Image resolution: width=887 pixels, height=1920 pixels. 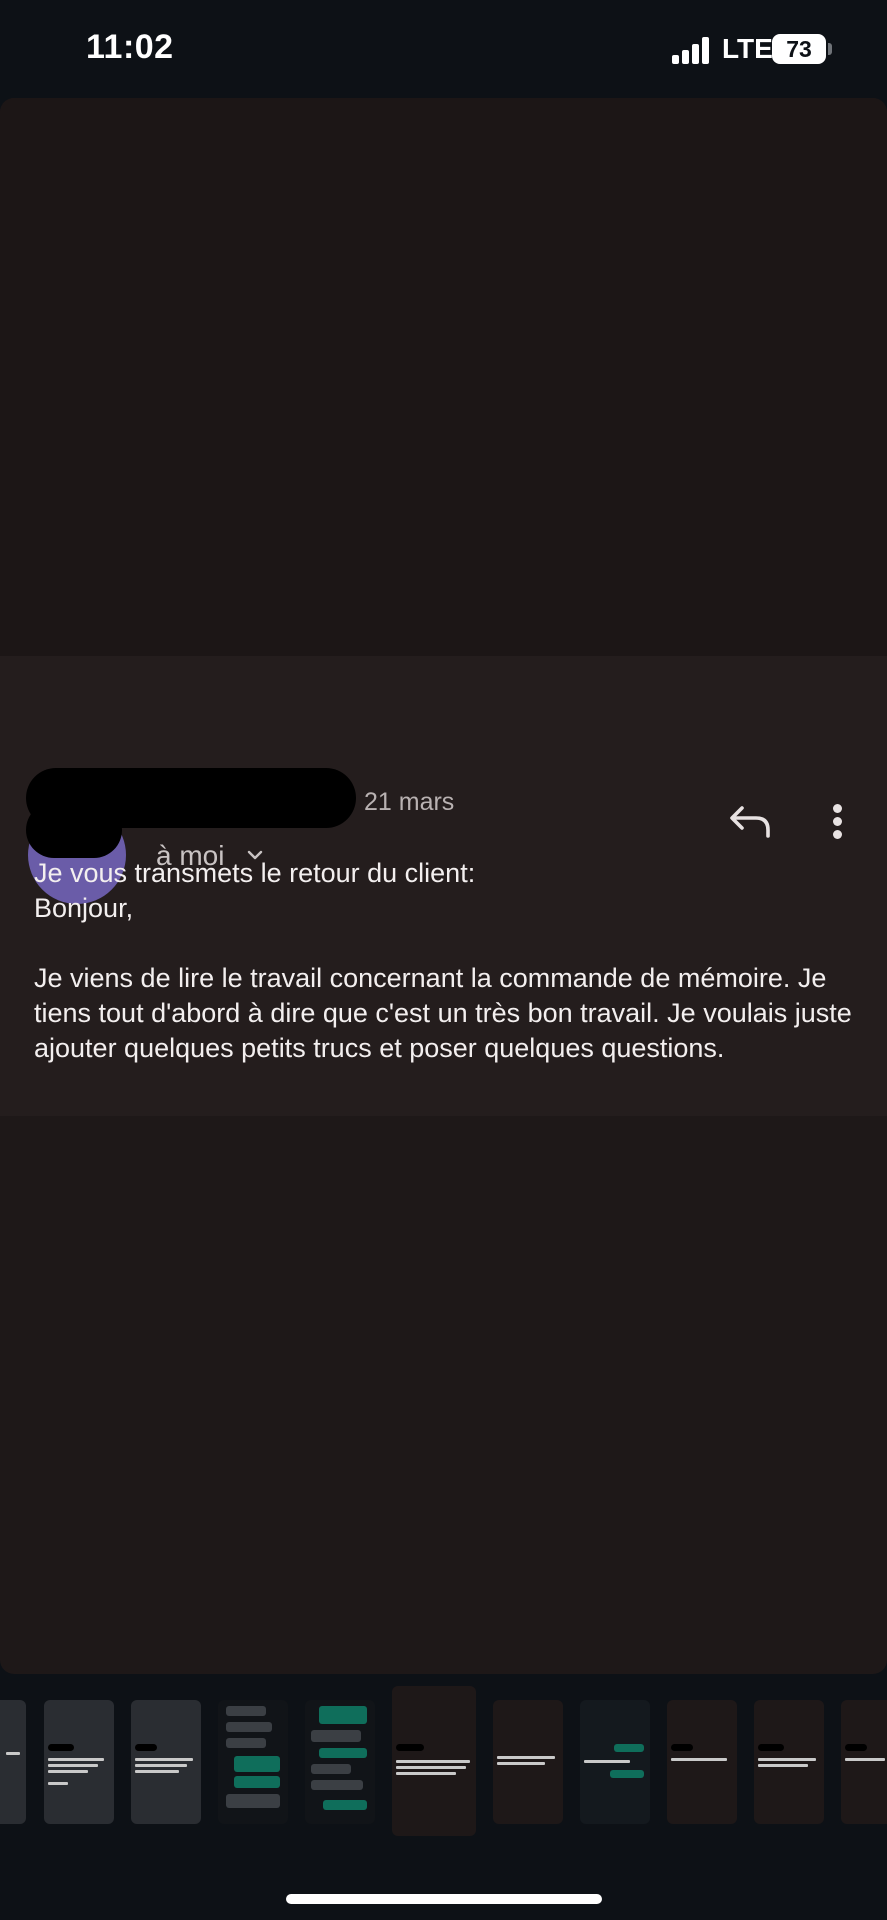 I want to click on email-date: 21 mars, so click(x=409, y=802).